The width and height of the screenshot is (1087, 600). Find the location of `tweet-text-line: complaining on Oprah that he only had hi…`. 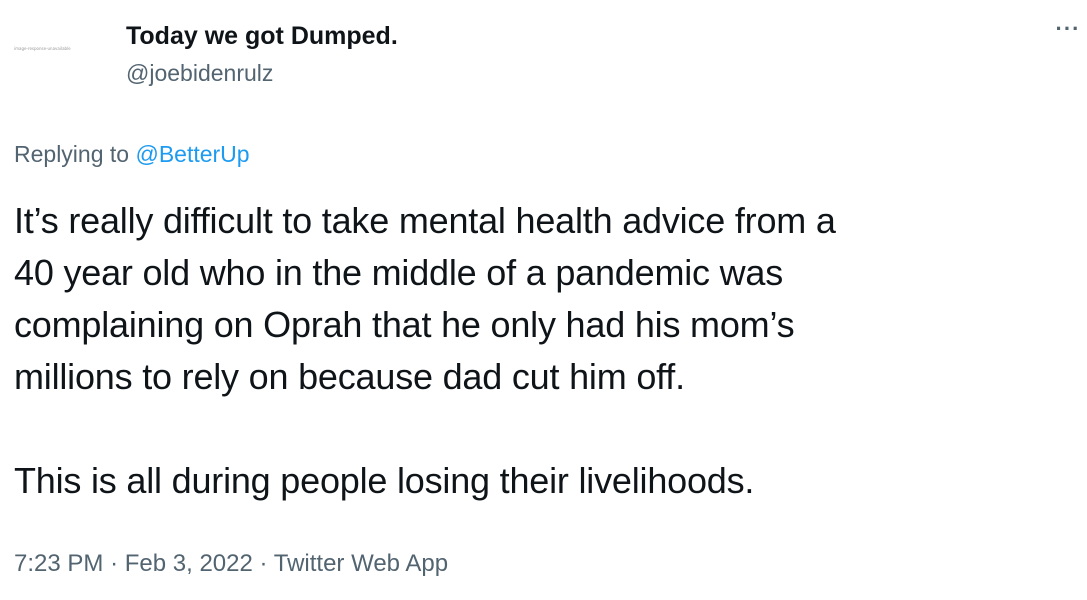

tweet-text-line: complaining on Oprah that he only had hi… is located at coordinates (404, 324).